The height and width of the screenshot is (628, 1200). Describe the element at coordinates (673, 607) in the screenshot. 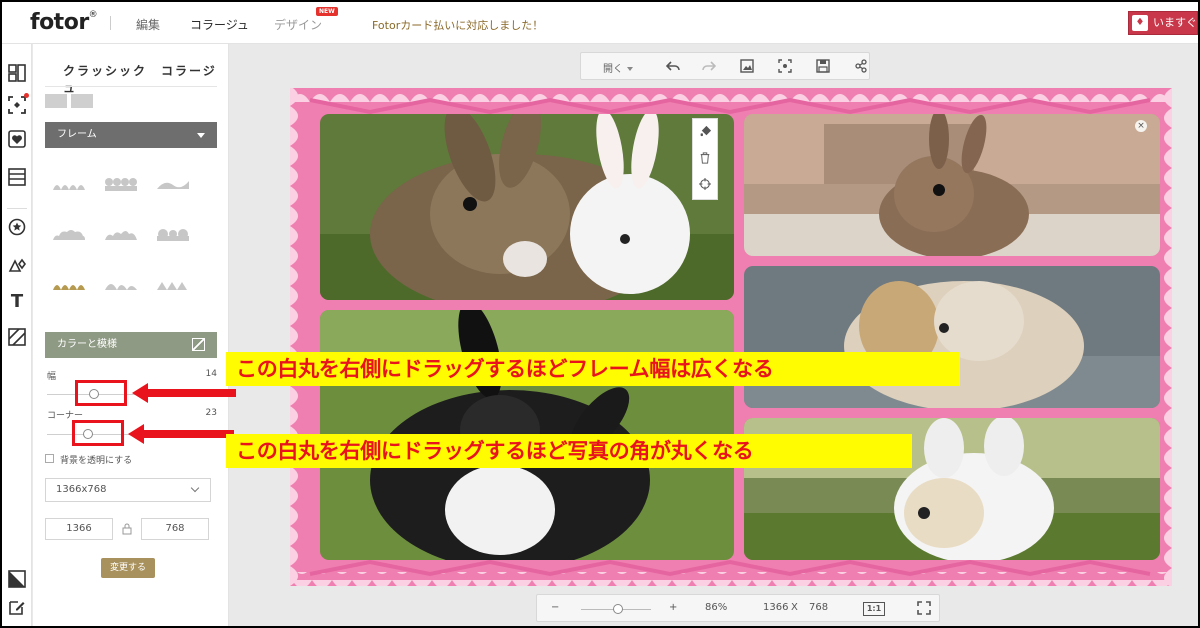

I see `zoom-in-button: +` at that location.